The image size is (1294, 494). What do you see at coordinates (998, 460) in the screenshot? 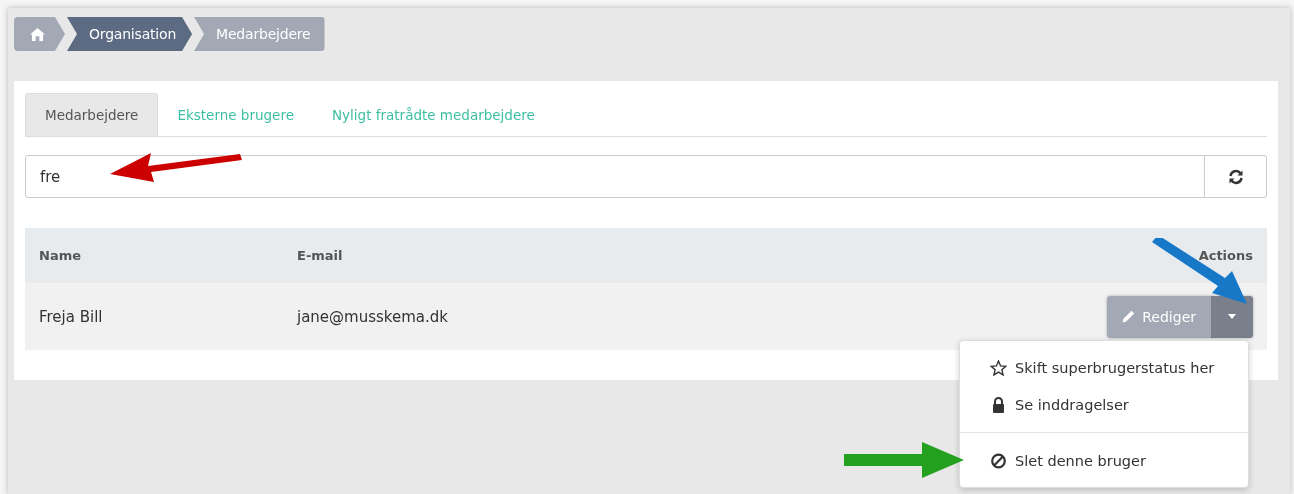
I see `block-icon` at bounding box center [998, 460].